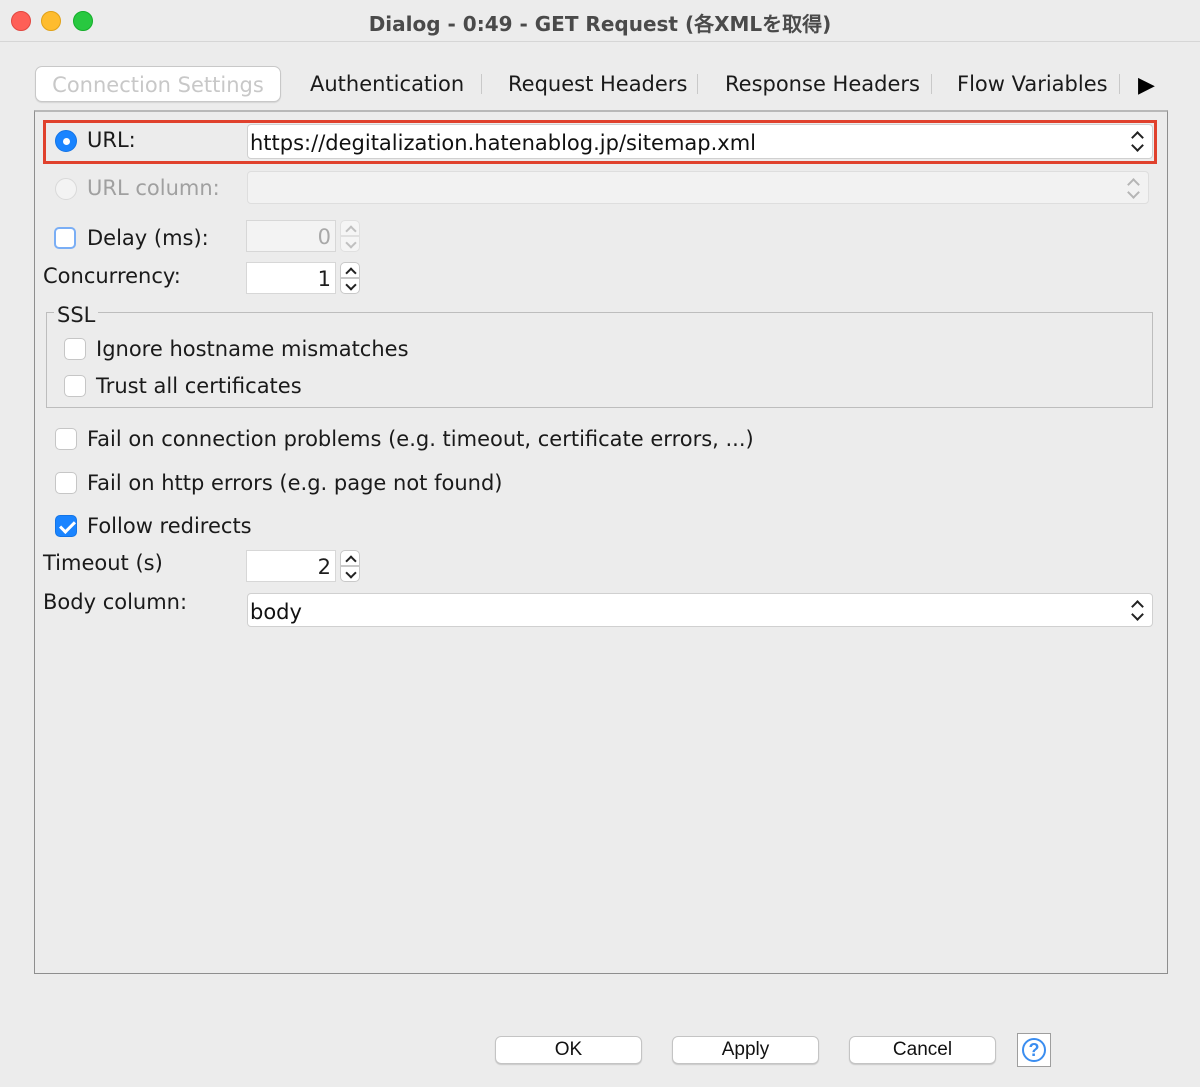  I want to click on tab-authentication: Authentication, so click(387, 84).